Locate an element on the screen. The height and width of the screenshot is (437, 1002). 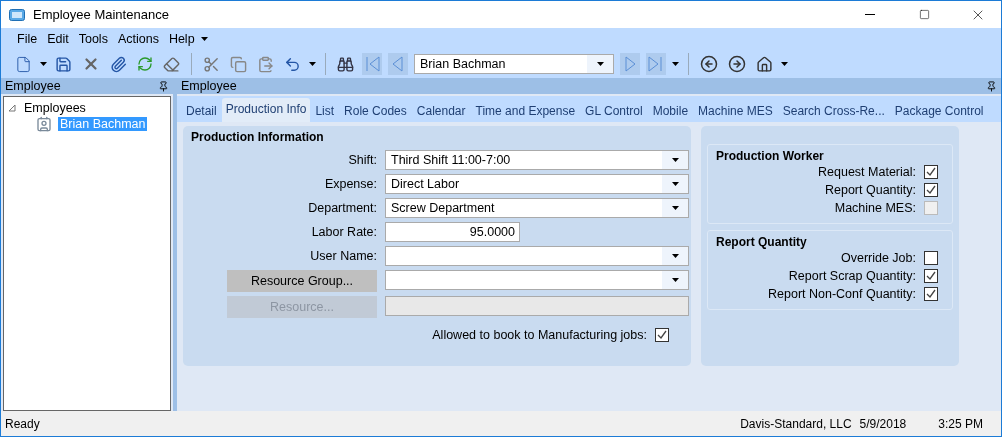
record-combo: Brian Bachman is located at coordinates (514, 64).